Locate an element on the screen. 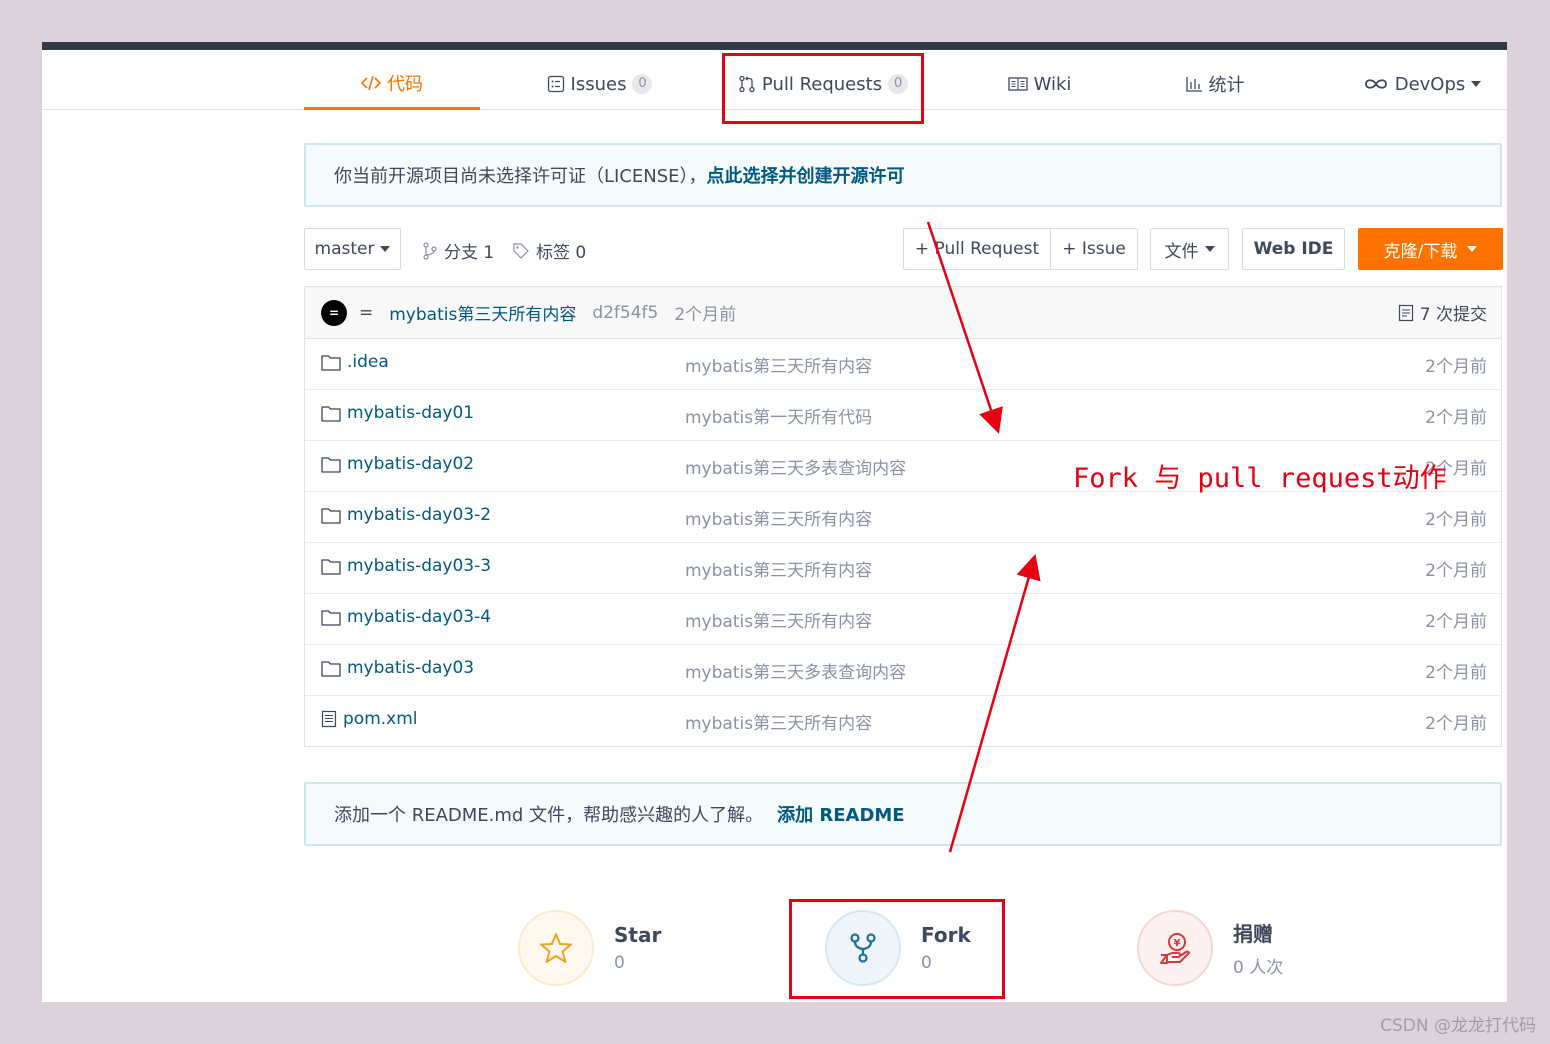  watermark: CSDN @龙龙打代码 is located at coordinates (1458, 1026).